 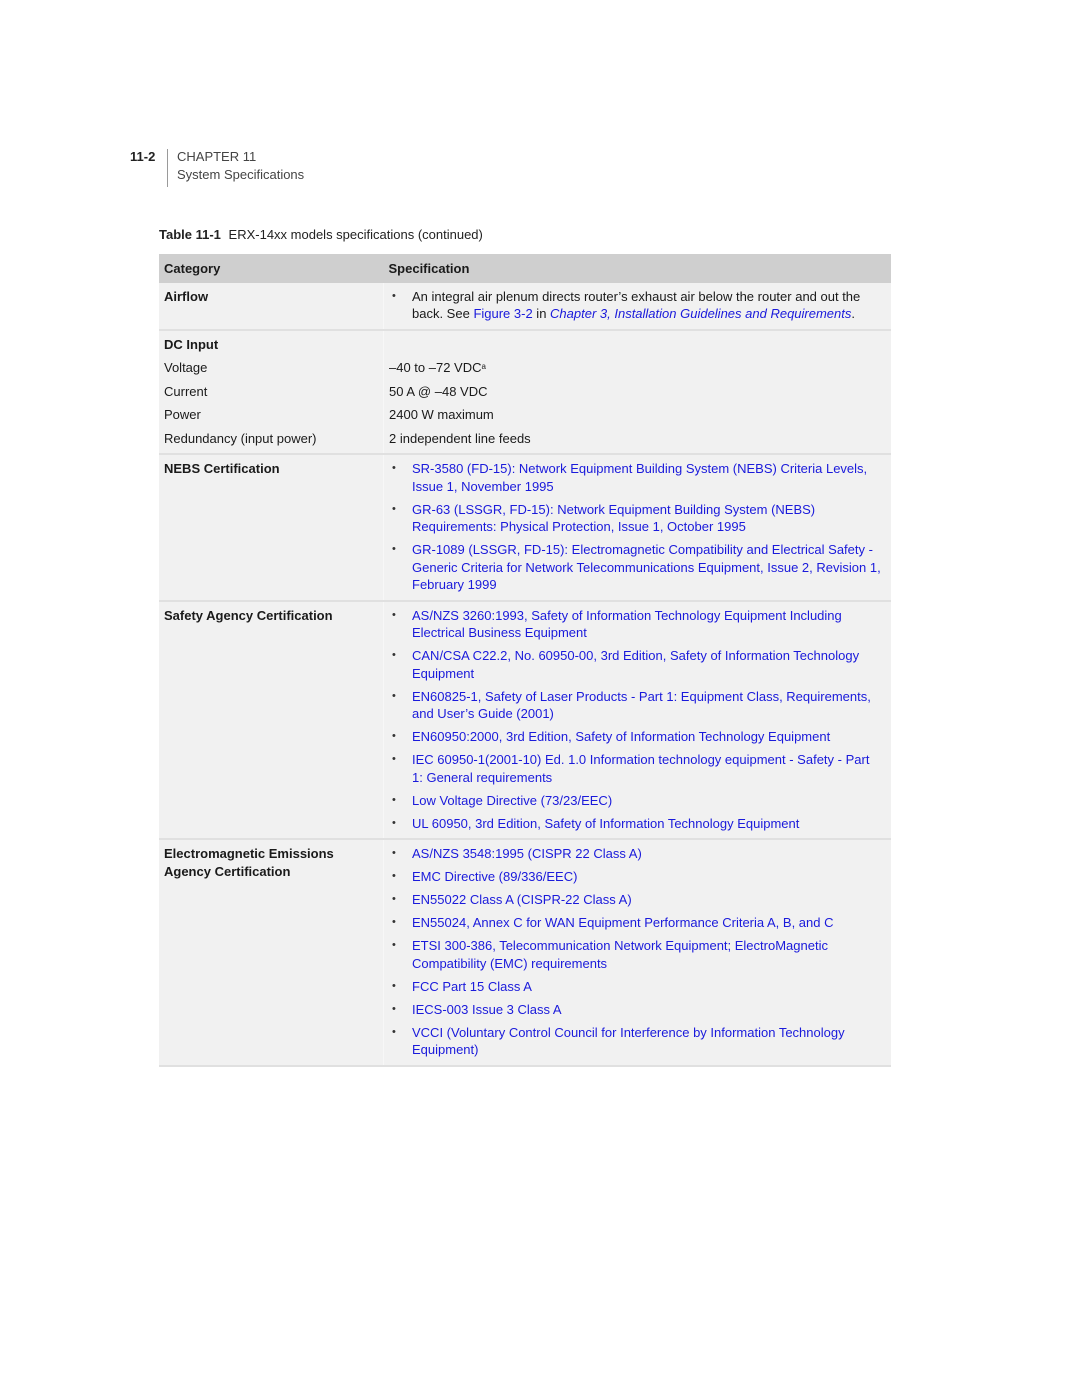 What do you see at coordinates (637, 391) in the screenshot?
I see `param-value: 50 A @ –48 VDC` at bounding box center [637, 391].